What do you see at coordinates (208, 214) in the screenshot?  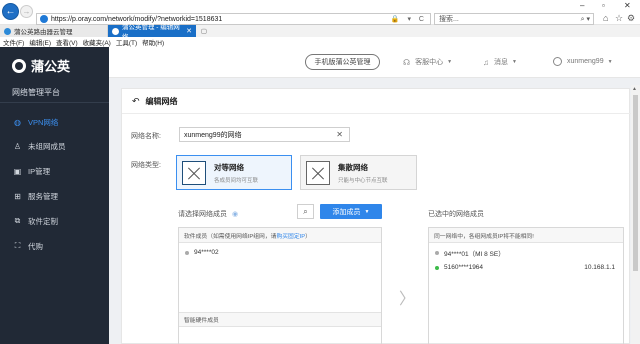 I see `select-members-label: 请选择网络成员 ◉` at bounding box center [208, 214].